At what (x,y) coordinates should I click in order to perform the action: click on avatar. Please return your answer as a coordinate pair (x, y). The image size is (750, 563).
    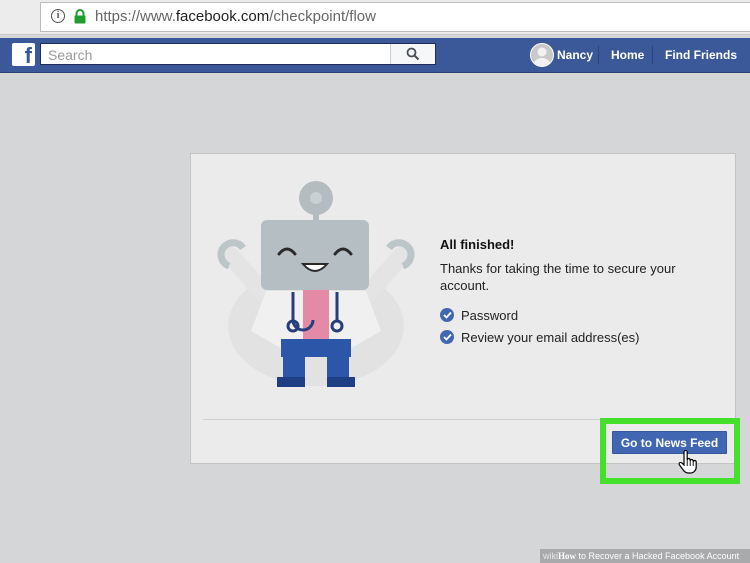
    Looking at the image, I should click on (542, 55).